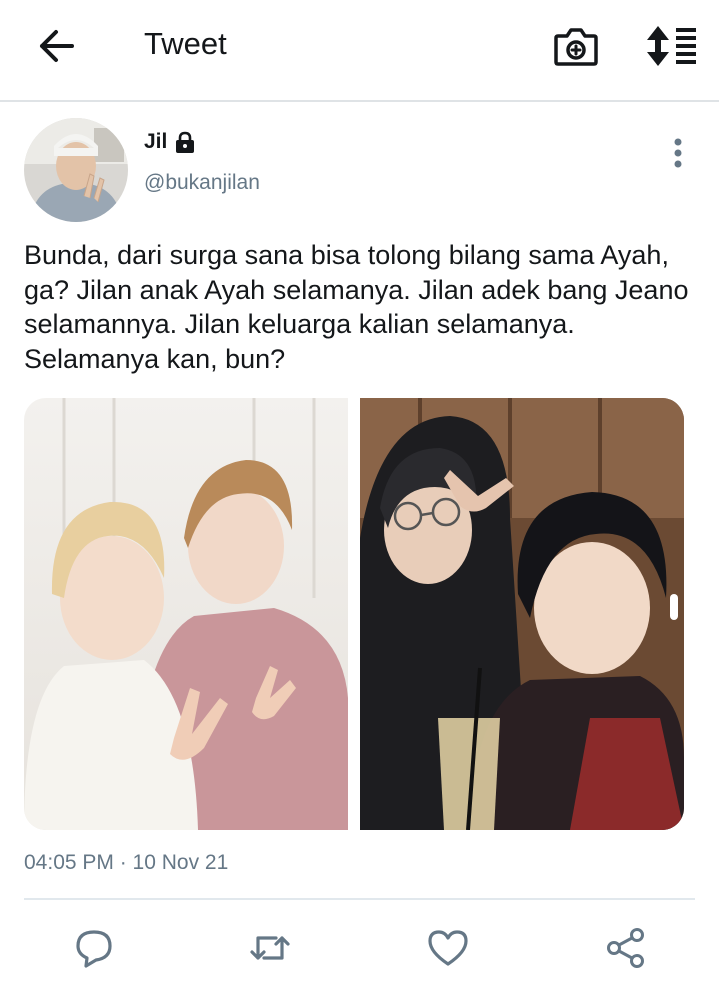 This screenshot has width=719, height=991. Describe the element at coordinates (185, 142) in the screenshot. I see `lock-icon` at that location.